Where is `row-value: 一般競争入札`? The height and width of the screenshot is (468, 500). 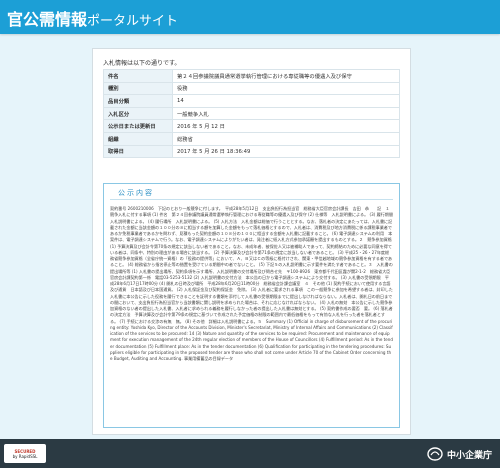
row-value: 一般競争入札 is located at coordinates (286, 113).